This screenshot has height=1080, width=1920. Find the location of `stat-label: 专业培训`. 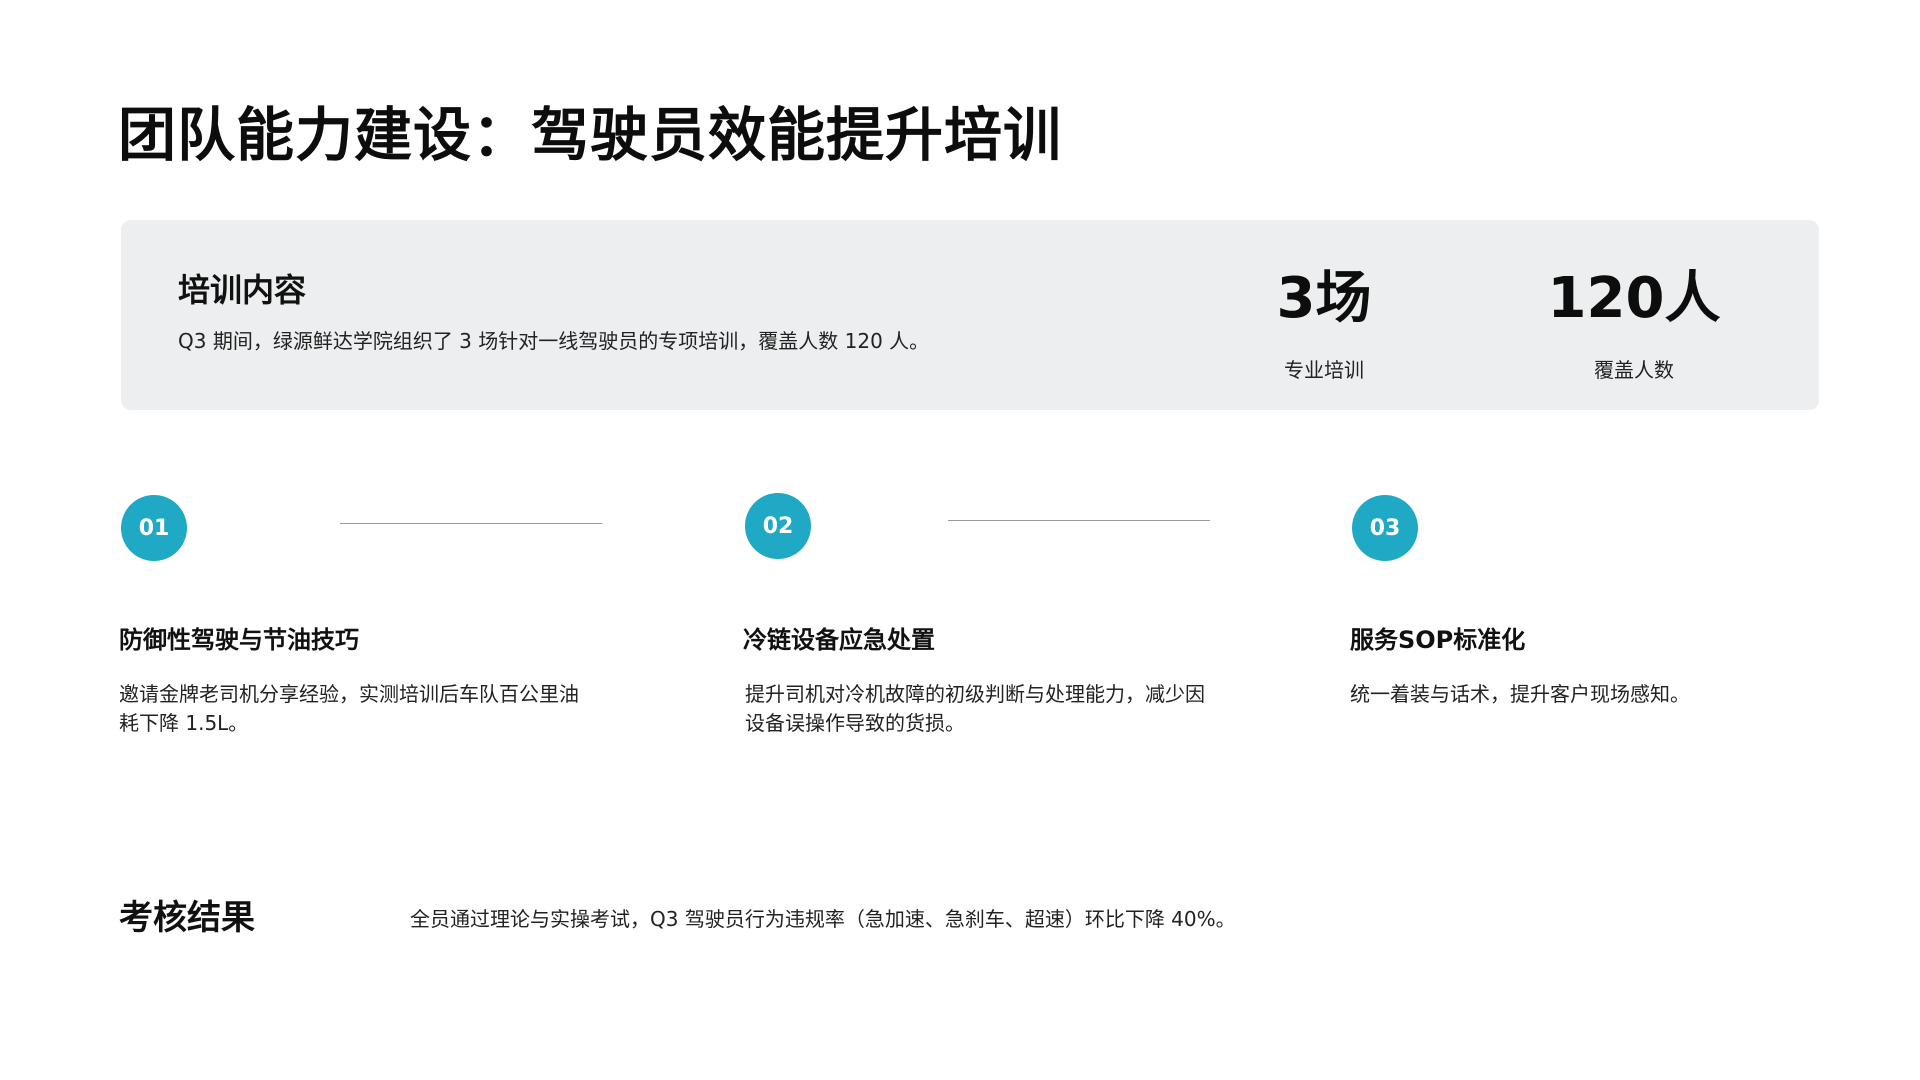

stat-label: 专业培训 is located at coordinates (1324, 369).